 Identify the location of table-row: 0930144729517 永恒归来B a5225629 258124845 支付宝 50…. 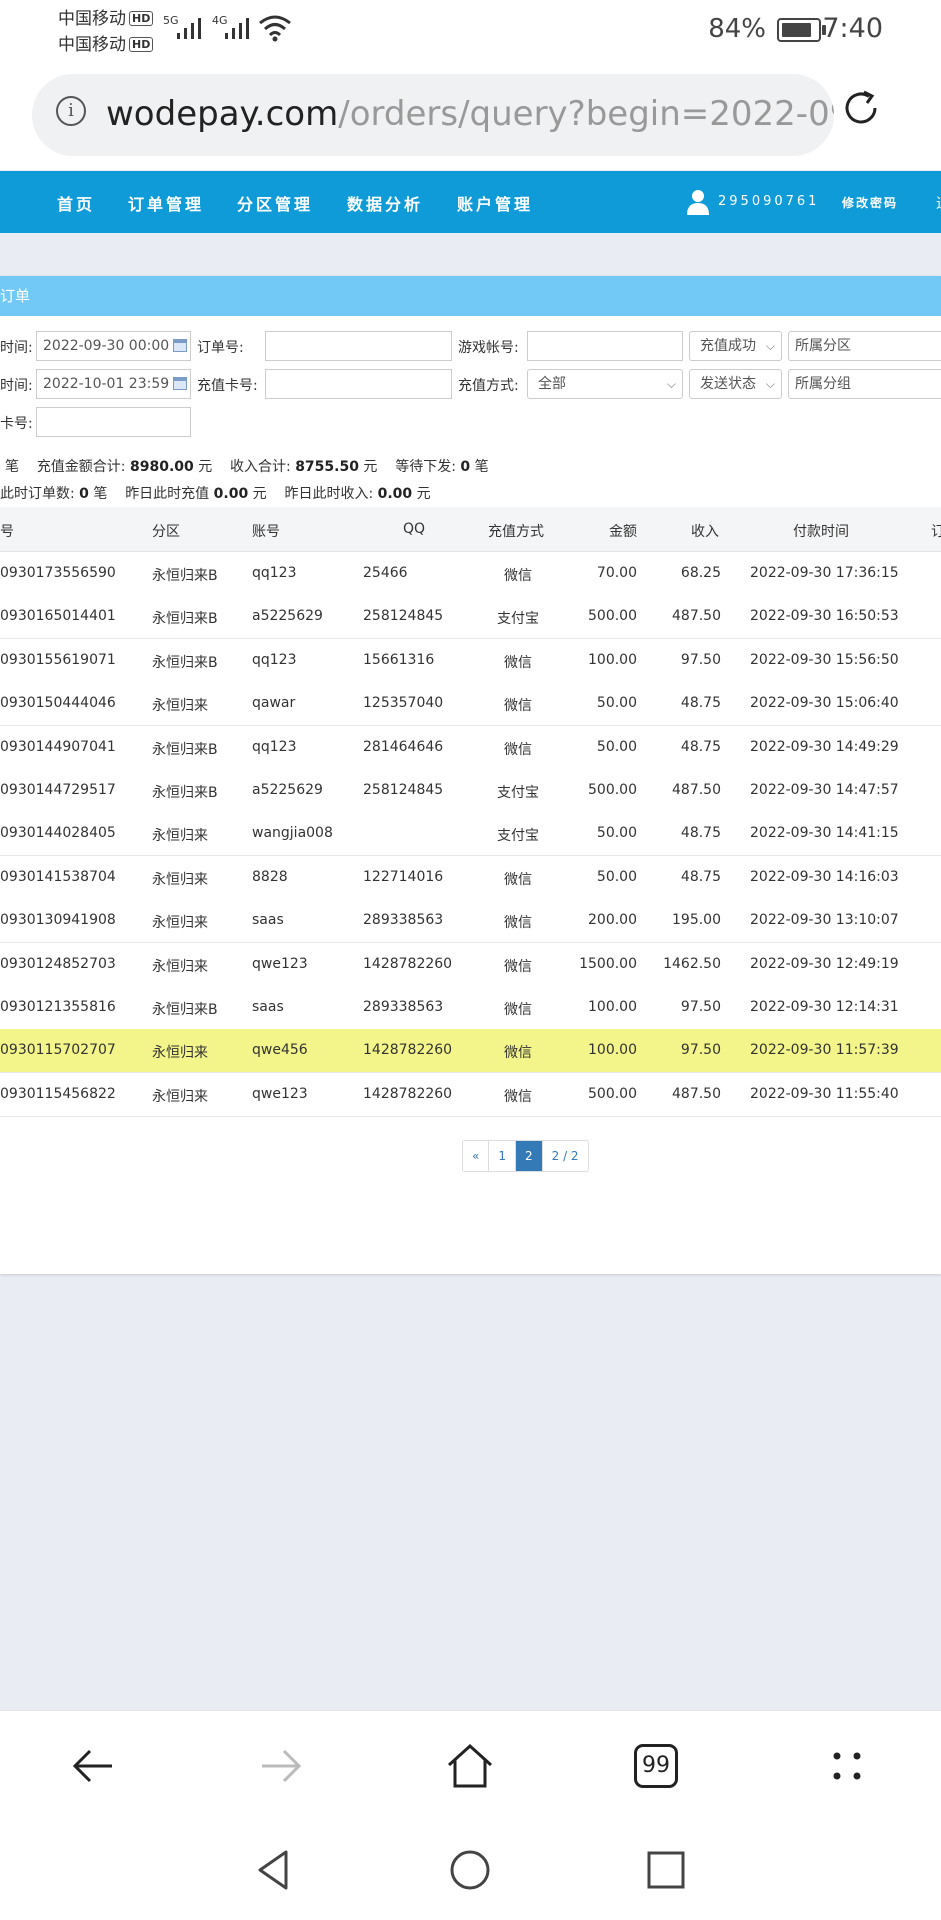
(470, 791).